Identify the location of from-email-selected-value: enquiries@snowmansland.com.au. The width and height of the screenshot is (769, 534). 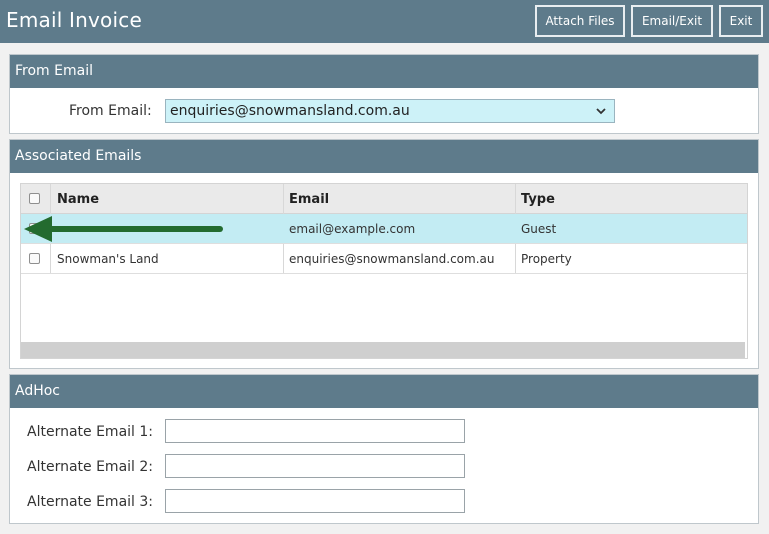
(290, 111).